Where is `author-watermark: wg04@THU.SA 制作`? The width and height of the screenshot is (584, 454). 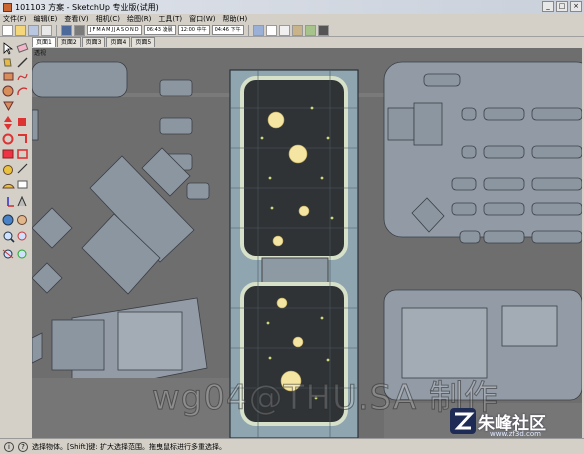
author-watermark: wg04@THU.SA 制作 is located at coordinates (325, 398).